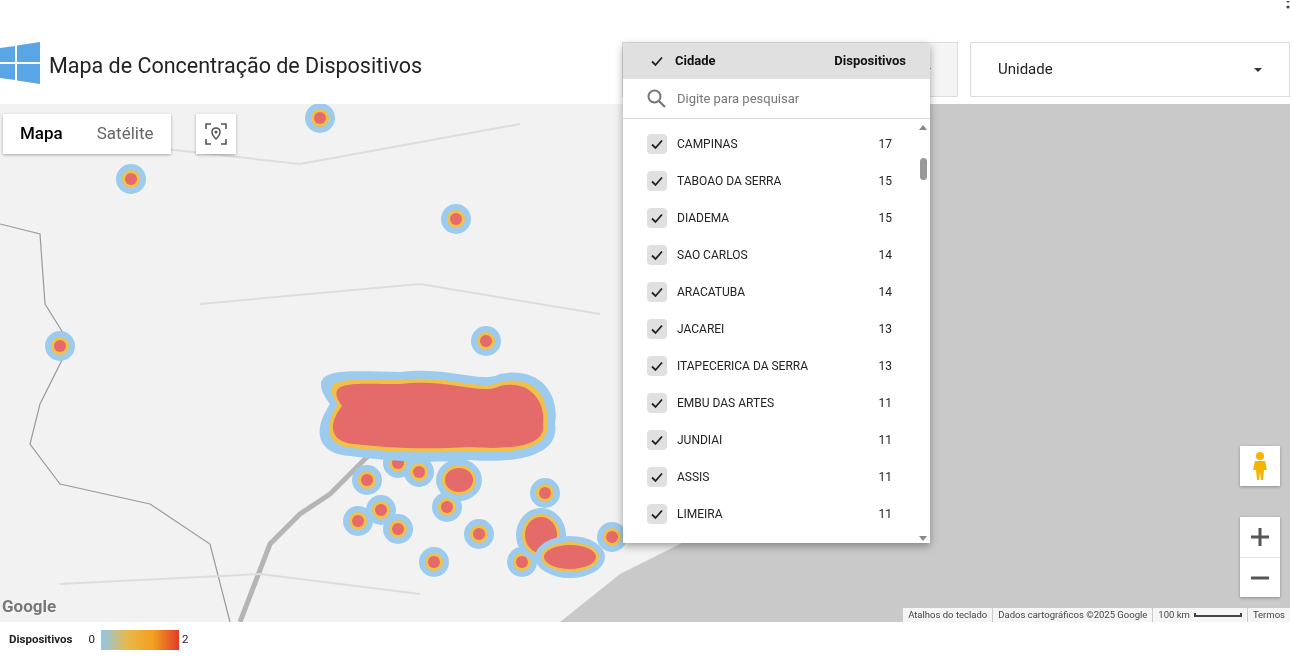  What do you see at coordinates (776, 365) in the screenshot?
I see `city-option: ITAPECERICA DA SERRA 13` at bounding box center [776, 365].